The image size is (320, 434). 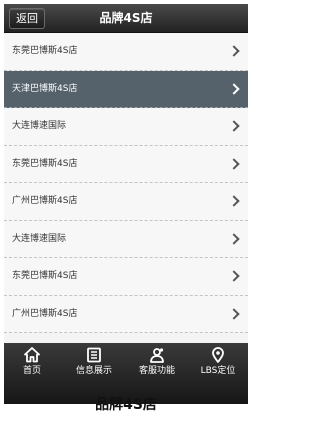 I want to click on tab-service-label: 客服功能, so click(x=156, y=371).